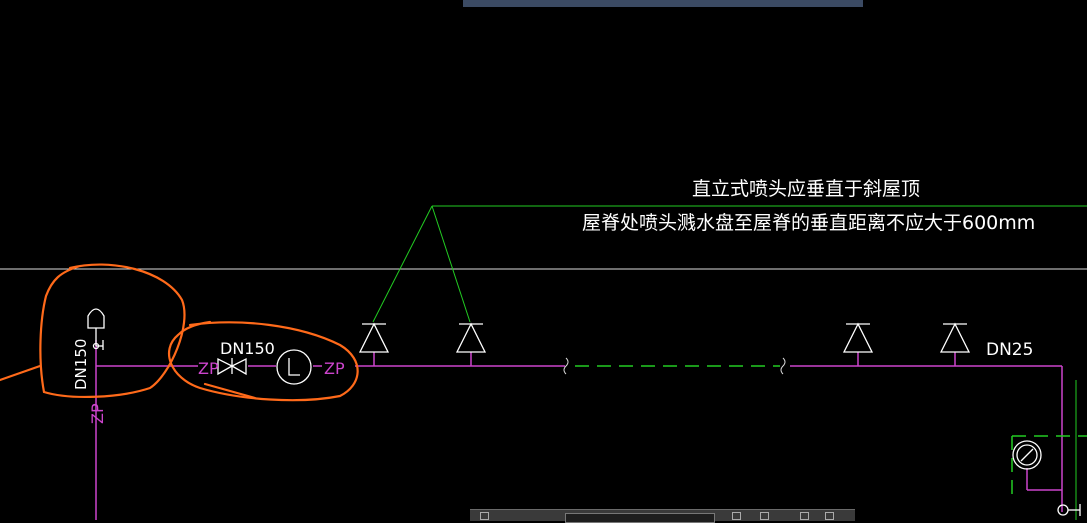  Describe the element at coordinates (1009, 350) in the screenshot. I see `dn25-label: DN25` at that location.